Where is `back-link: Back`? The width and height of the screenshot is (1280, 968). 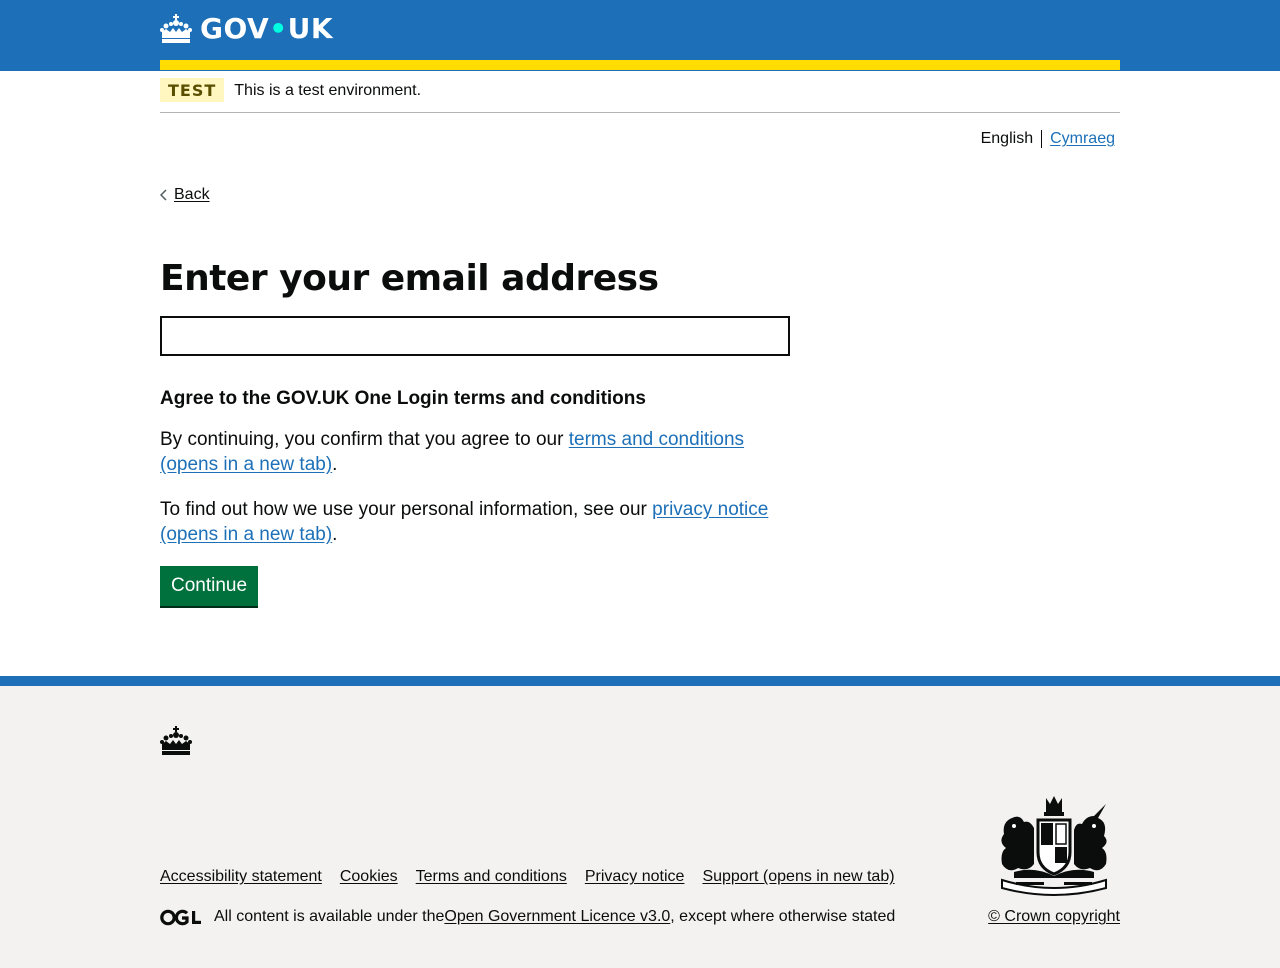
back-link: Back is located at coordinates (185, 195).